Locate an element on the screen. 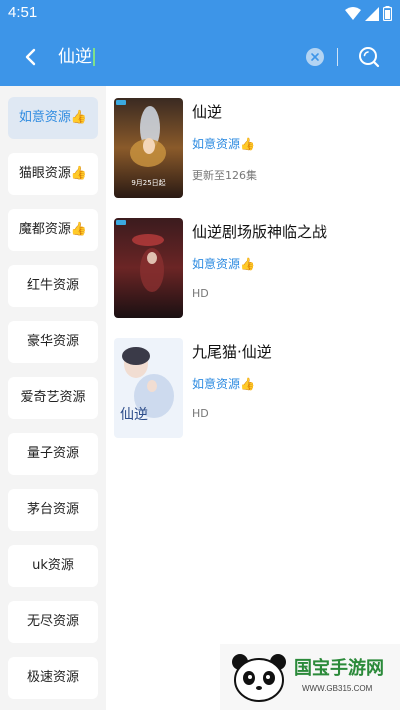  text-caret is located at coordinates (94, 57).